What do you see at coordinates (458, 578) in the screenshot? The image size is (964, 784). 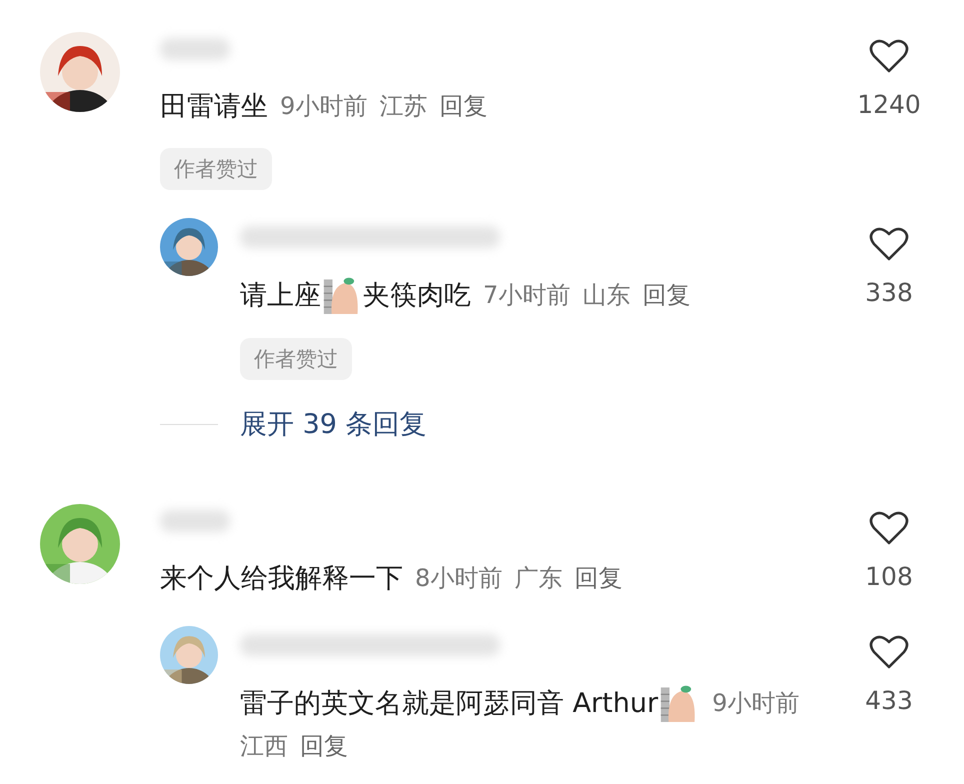 I see `comment-time: 8小时前` at bounding box center [458, 578].